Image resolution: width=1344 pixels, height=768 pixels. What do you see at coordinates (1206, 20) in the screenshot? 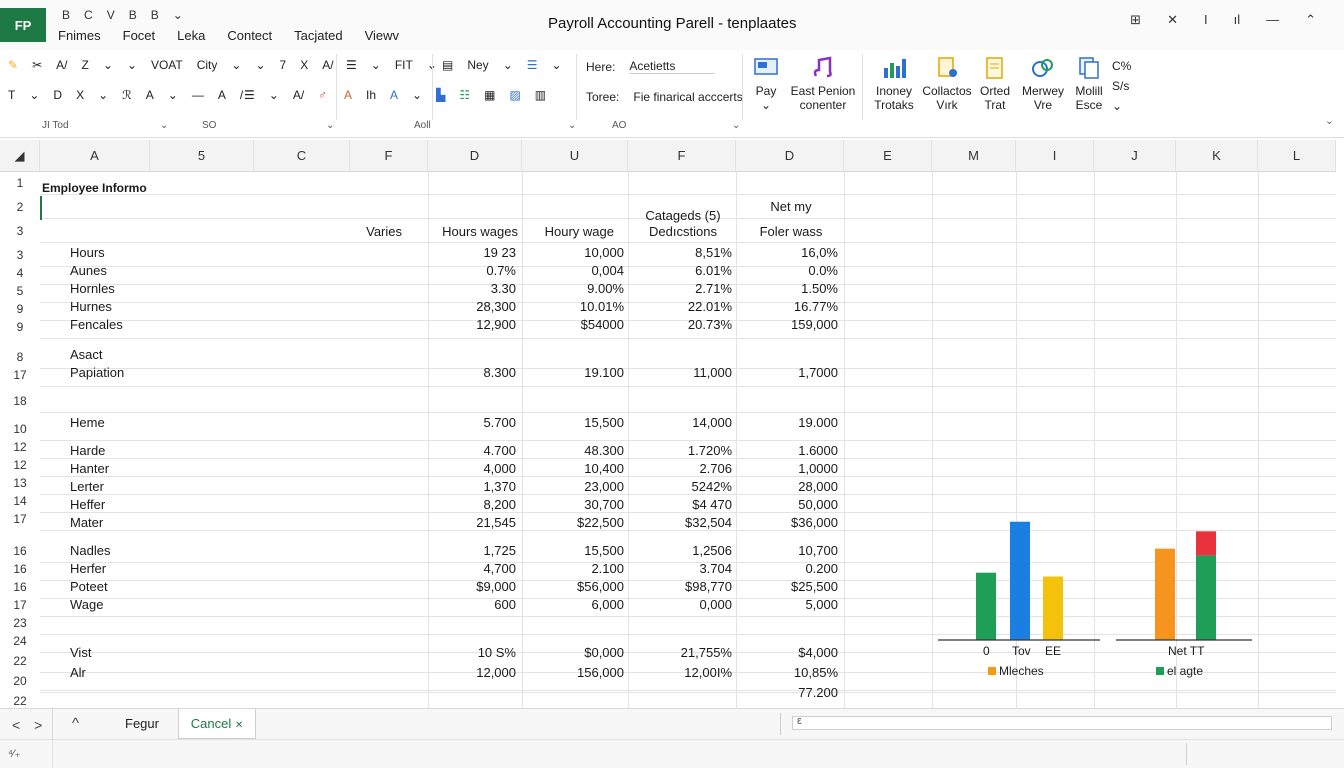
I see `cursor-icon: I` at bounding box center [1206, 20].